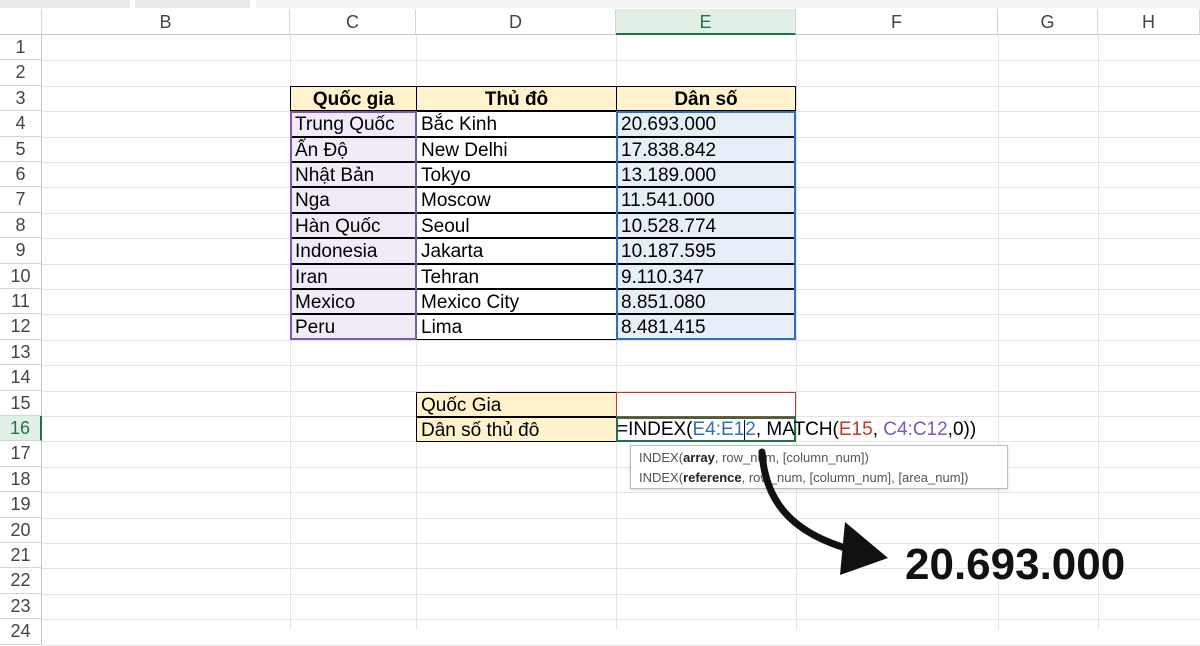 The width and height of the screenshot is (1200, 646). Describe the element at coordinates (516, 302) in the screenshot. I see `capital-cell: Mexico City` at that location.